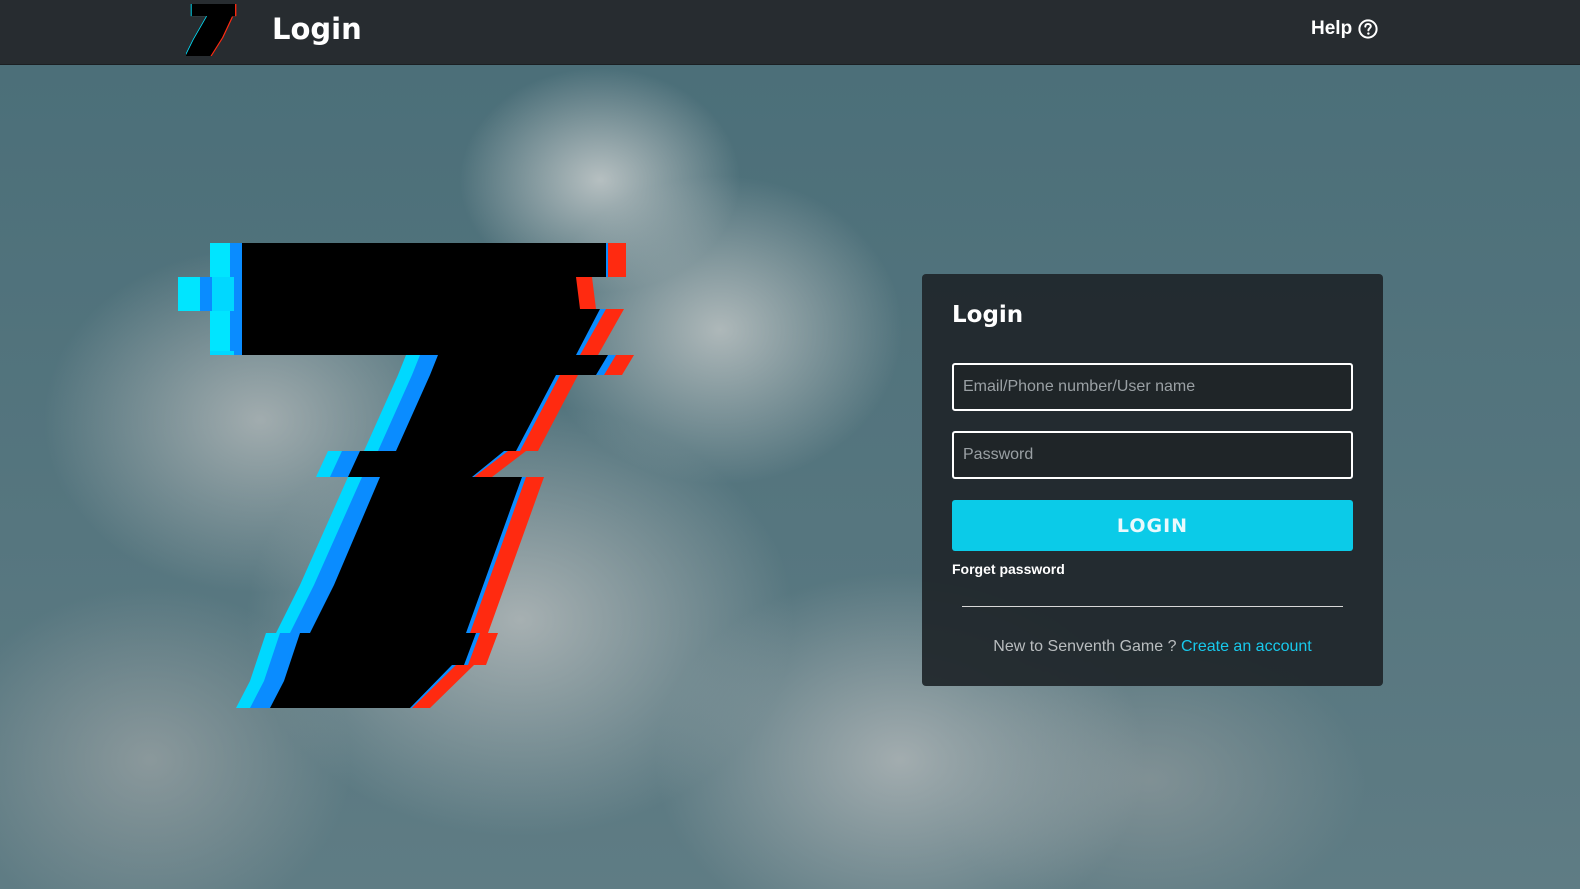  What do you see at coordinates (212, 30) in the screenshot?
I see `seven-logo-icon` at bounding box center [212, 30].